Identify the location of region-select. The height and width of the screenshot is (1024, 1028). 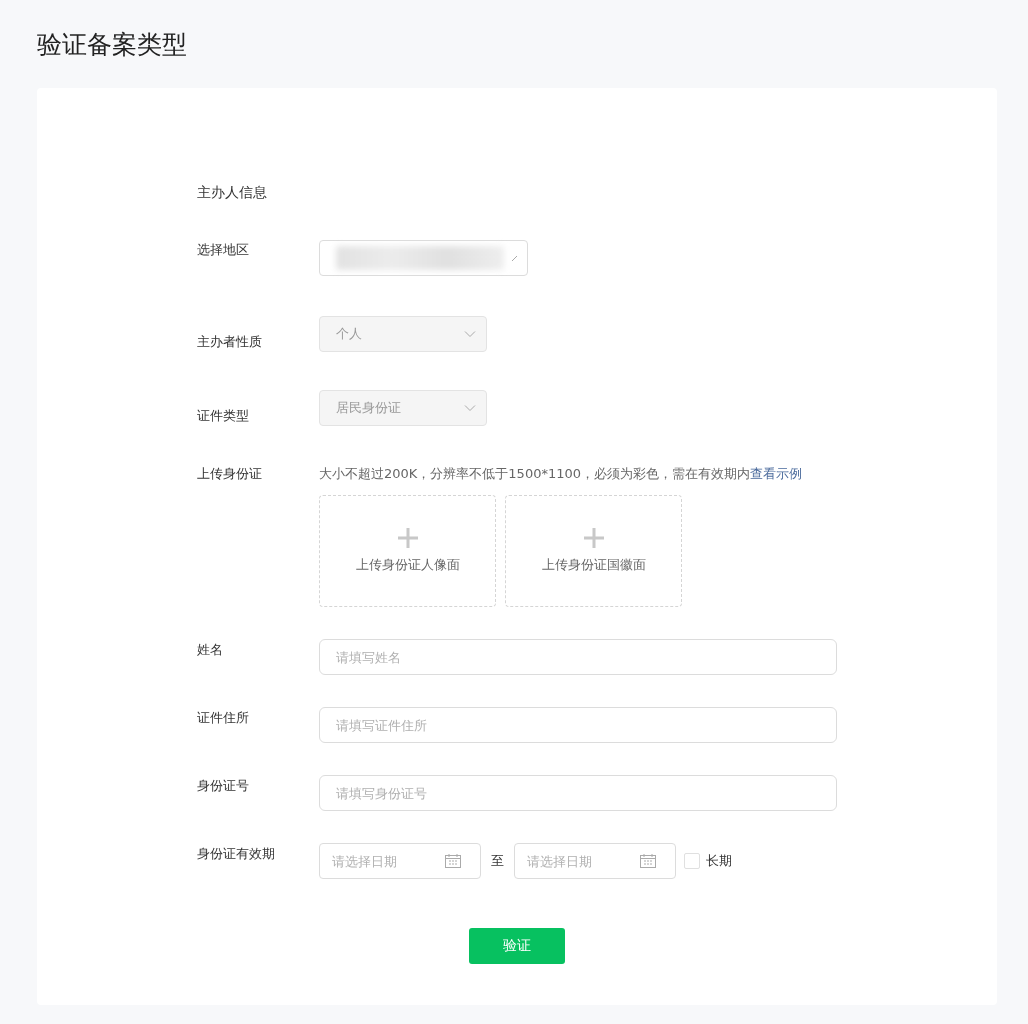
(423, 258).